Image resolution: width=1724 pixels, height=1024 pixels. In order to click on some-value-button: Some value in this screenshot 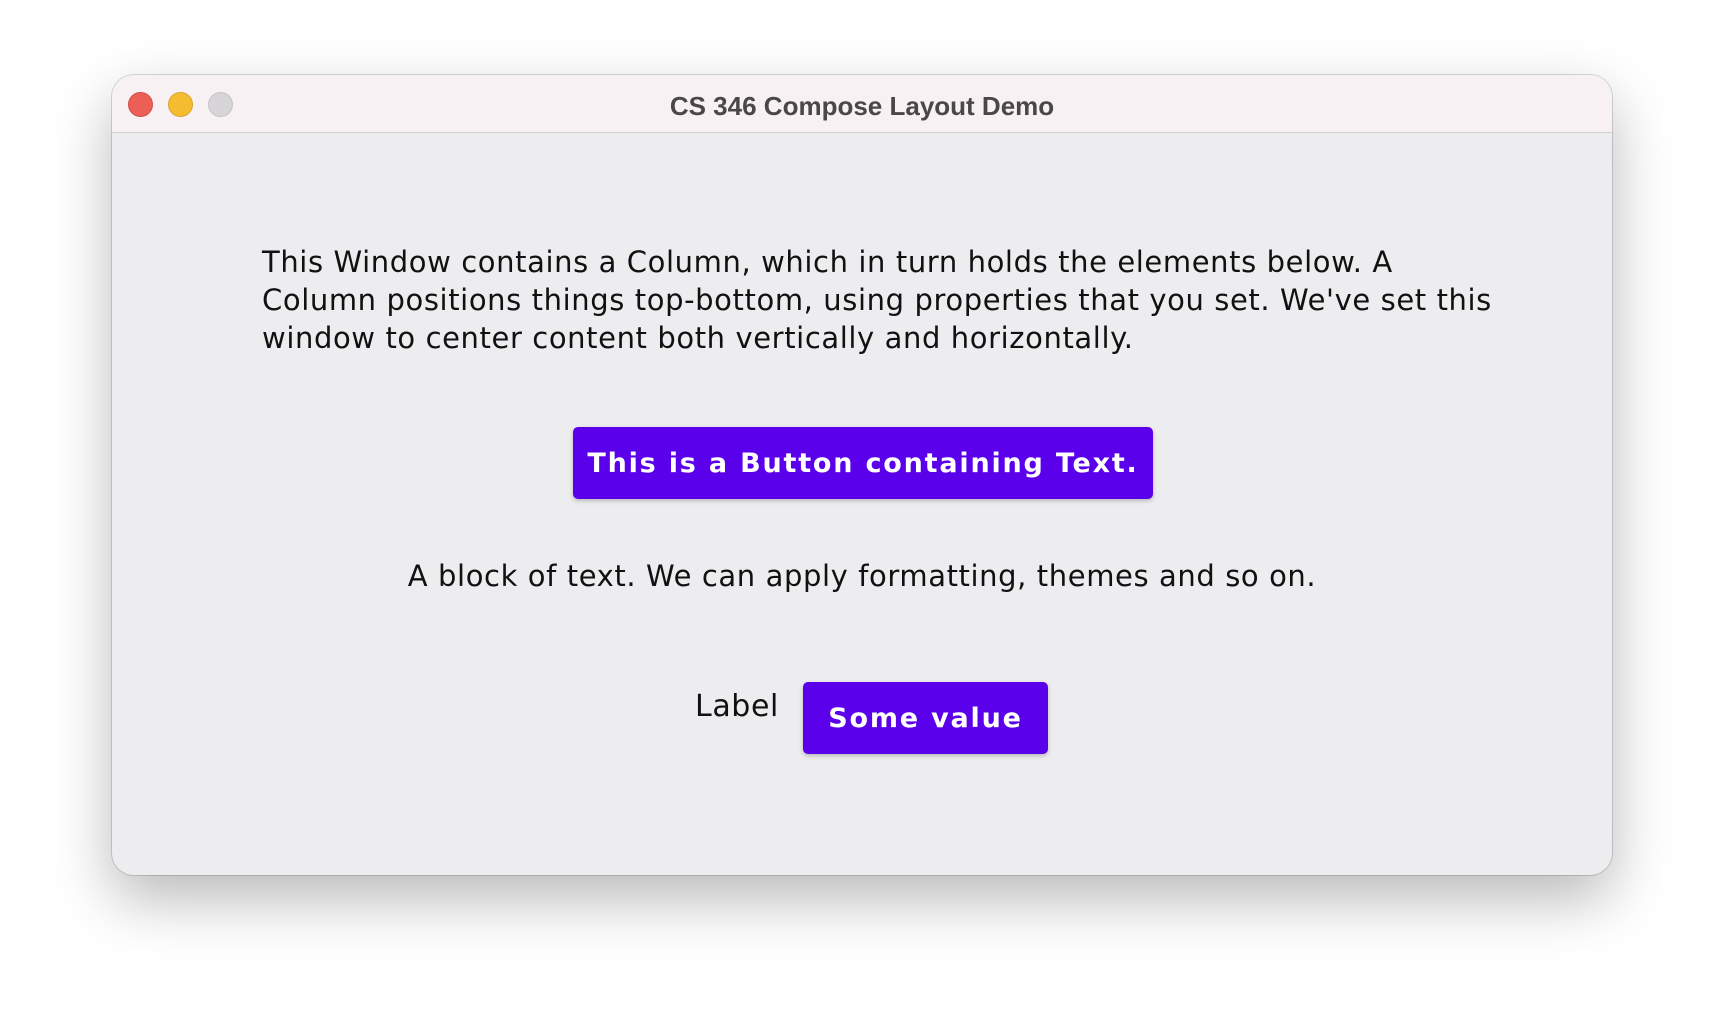, I will do `click(925, 718)`.